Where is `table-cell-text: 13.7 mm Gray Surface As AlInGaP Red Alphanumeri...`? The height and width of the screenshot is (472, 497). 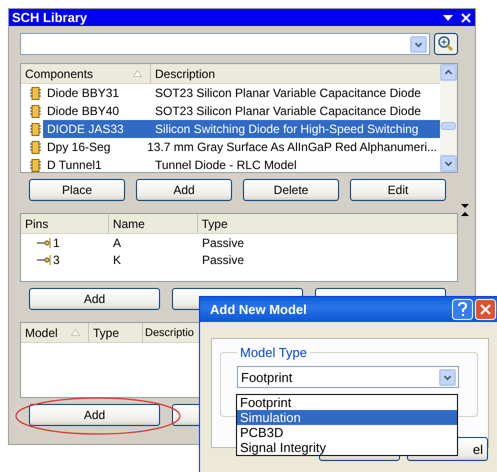
table-cell-text: 13.7 mm Gray Surface As AlInGaP Red Alphanumeri... is located at coordinates (292, 147).